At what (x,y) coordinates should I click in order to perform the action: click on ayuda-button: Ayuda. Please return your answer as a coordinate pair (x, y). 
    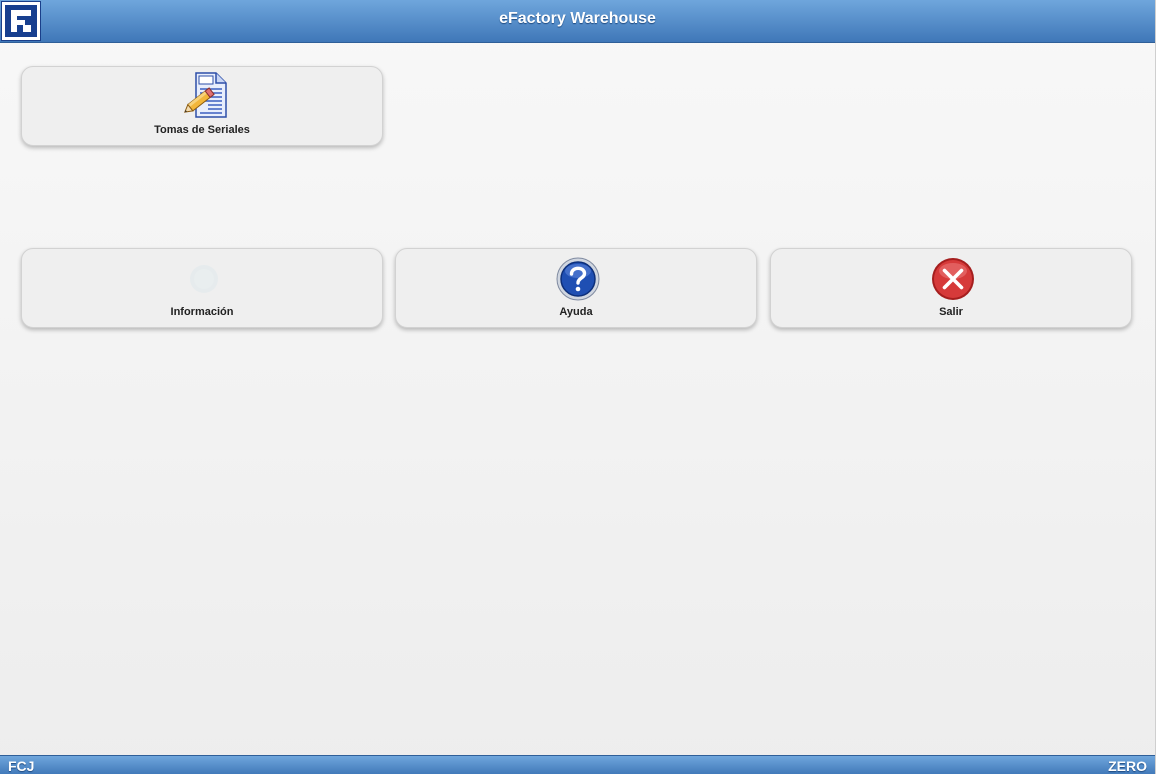
    Looking at the image, I should click on (576, 288).